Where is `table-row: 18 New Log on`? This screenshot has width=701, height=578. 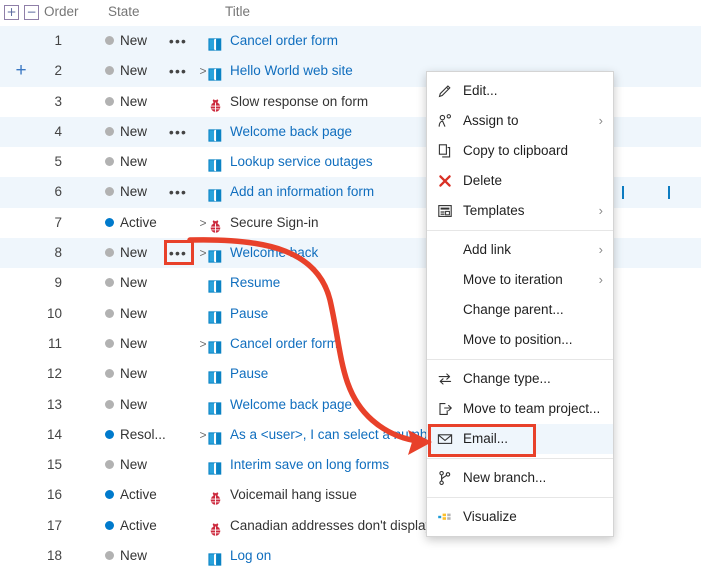 table-row: 18 New Log on is located at coordinates (350, 556).